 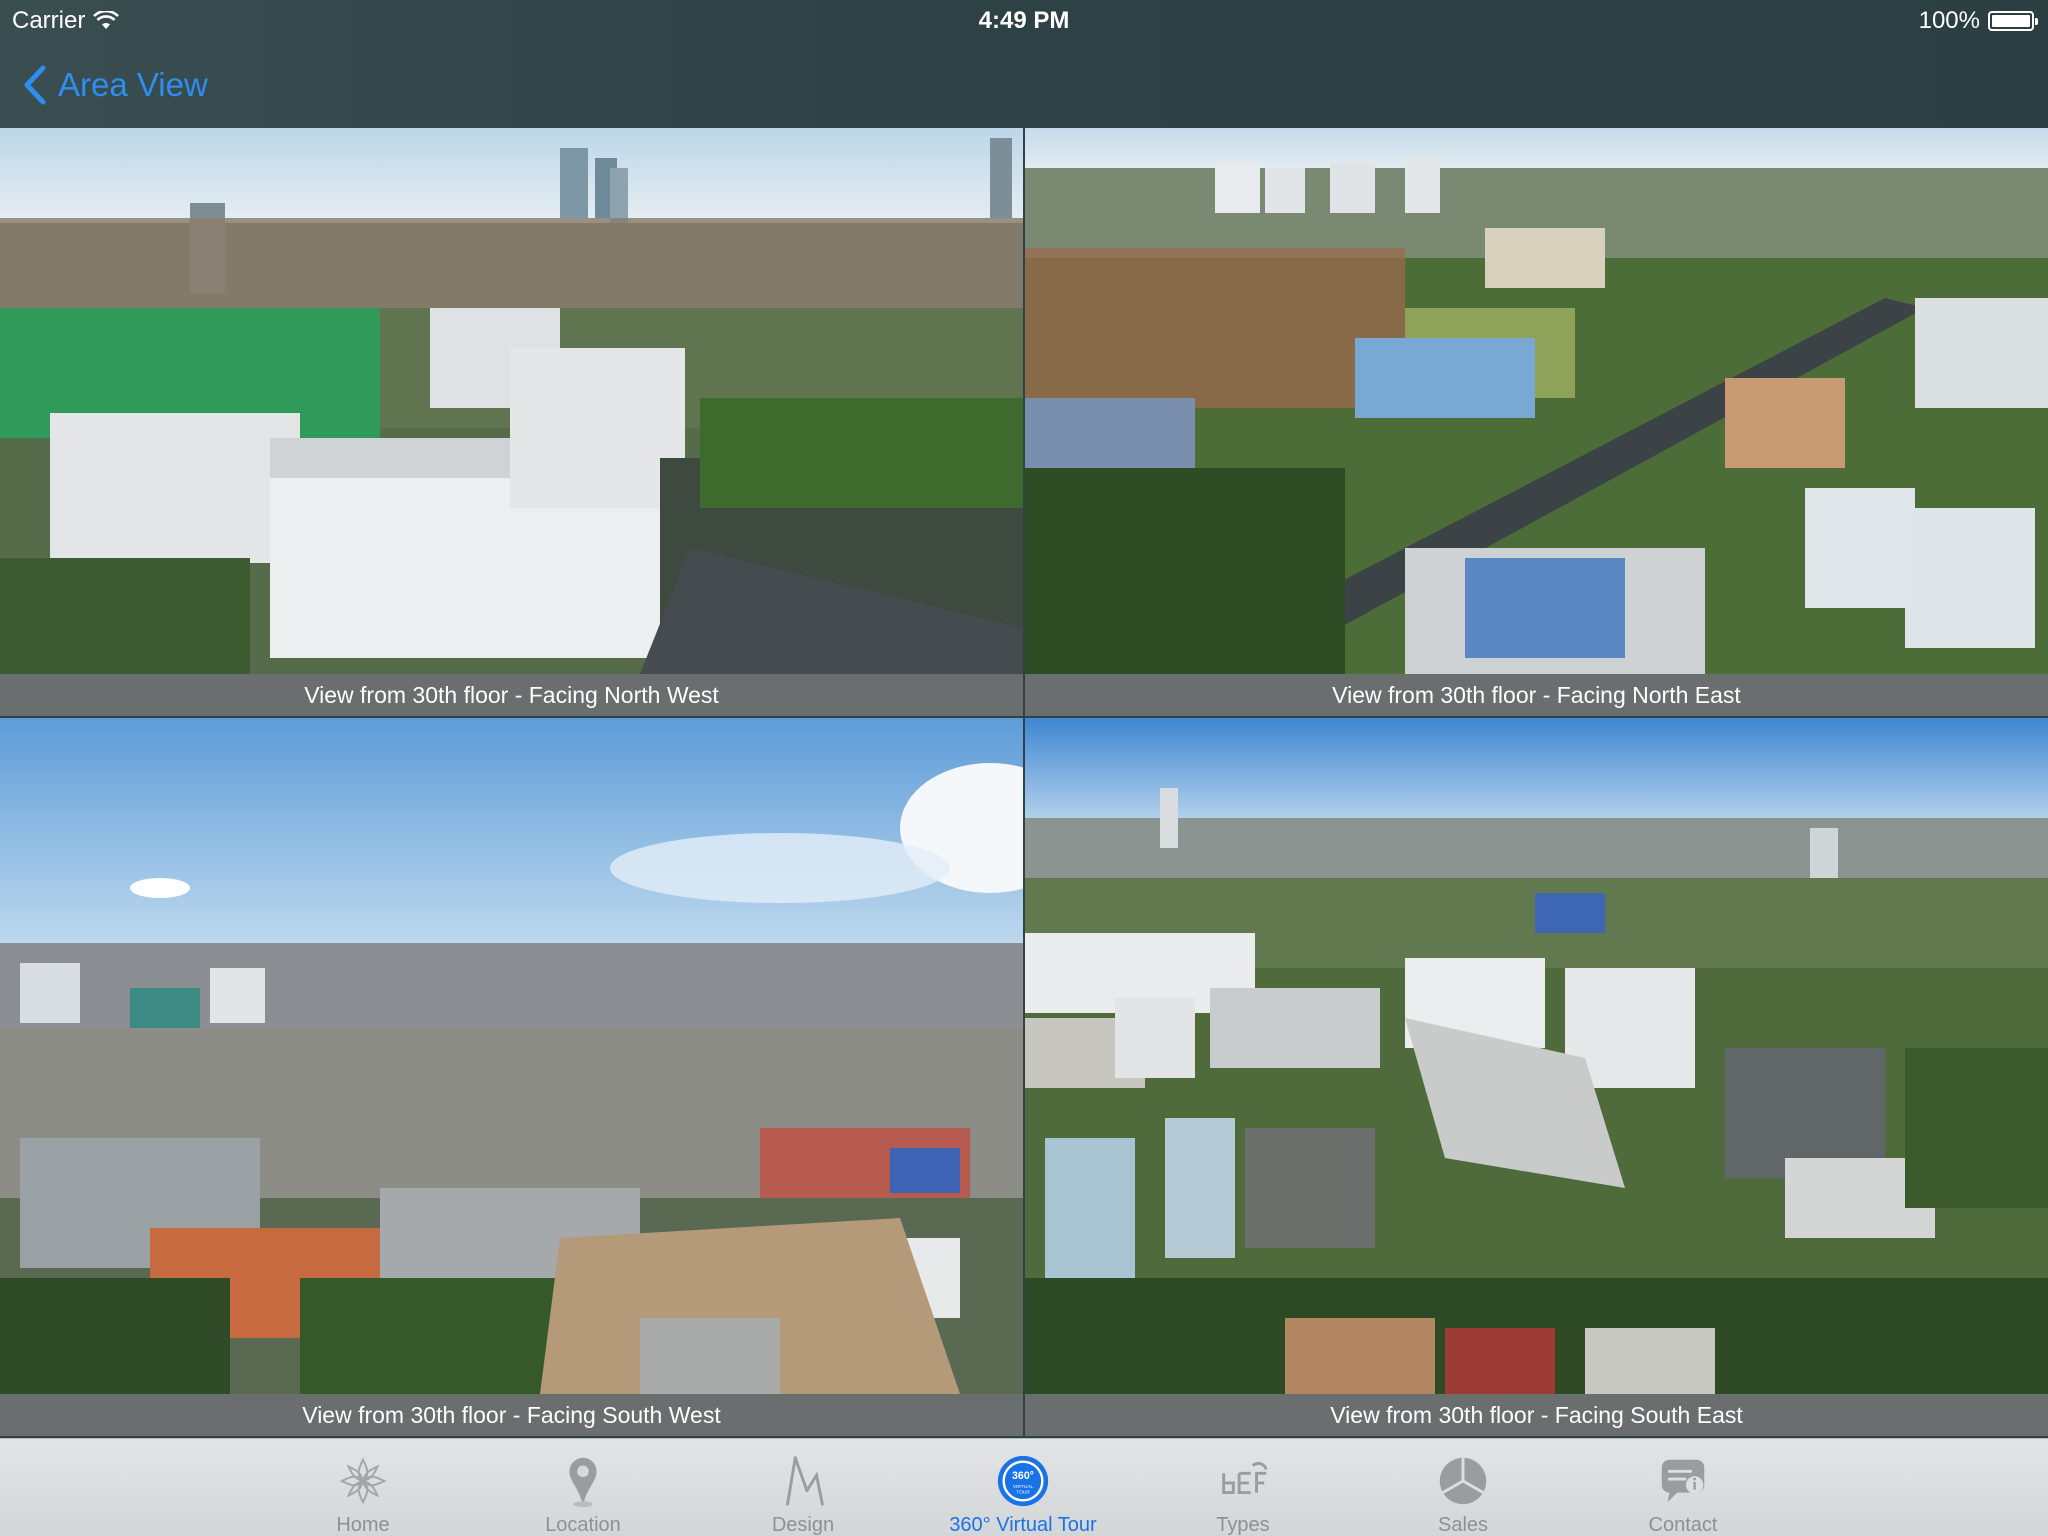 I want to click on svg-text: VIRTUAL, so click(x=1023, y=1486).